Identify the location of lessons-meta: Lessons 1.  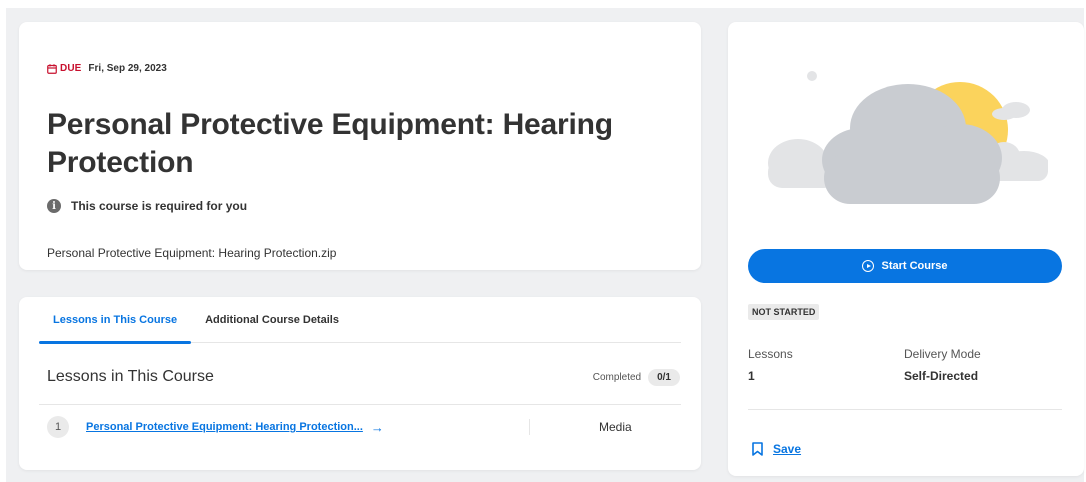
(770, 365).